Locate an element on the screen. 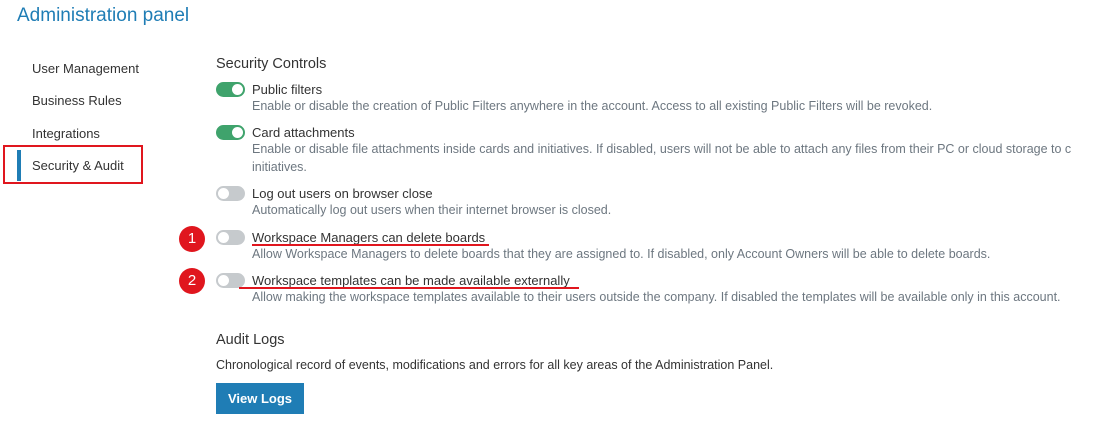 The image size is (1119, 439). security-controls-title: Security Controls is located at coordinates (271, 64).